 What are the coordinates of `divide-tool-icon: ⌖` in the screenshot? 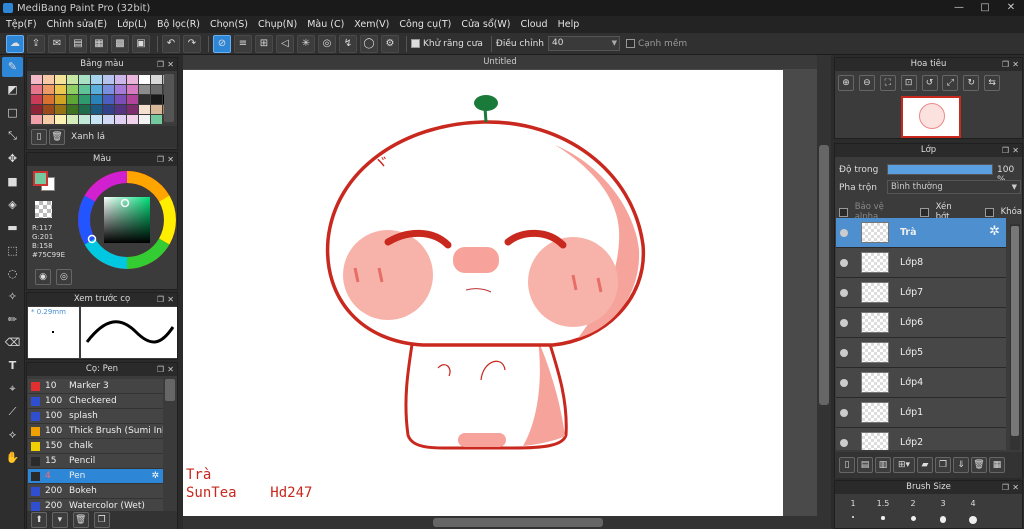 It's located at (12, 389).